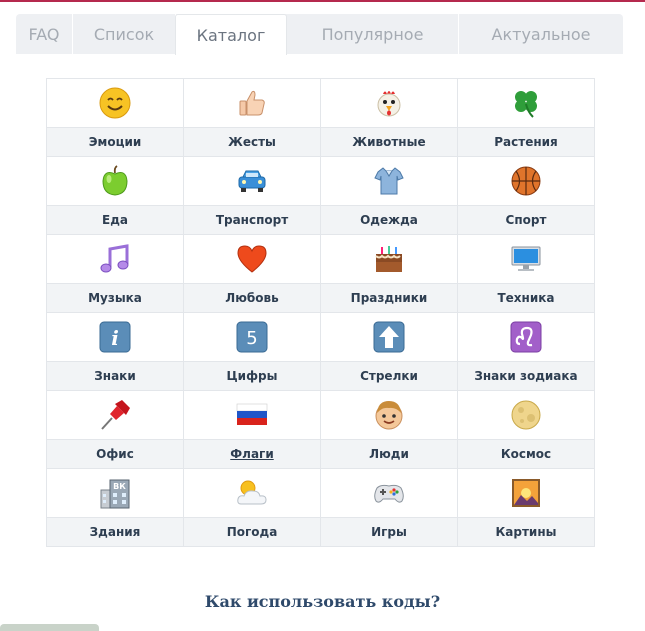  What do you see at coordinates (389, 532) in the screenshot?
I see `category-label: Игры` at bounding box center [389, 532].